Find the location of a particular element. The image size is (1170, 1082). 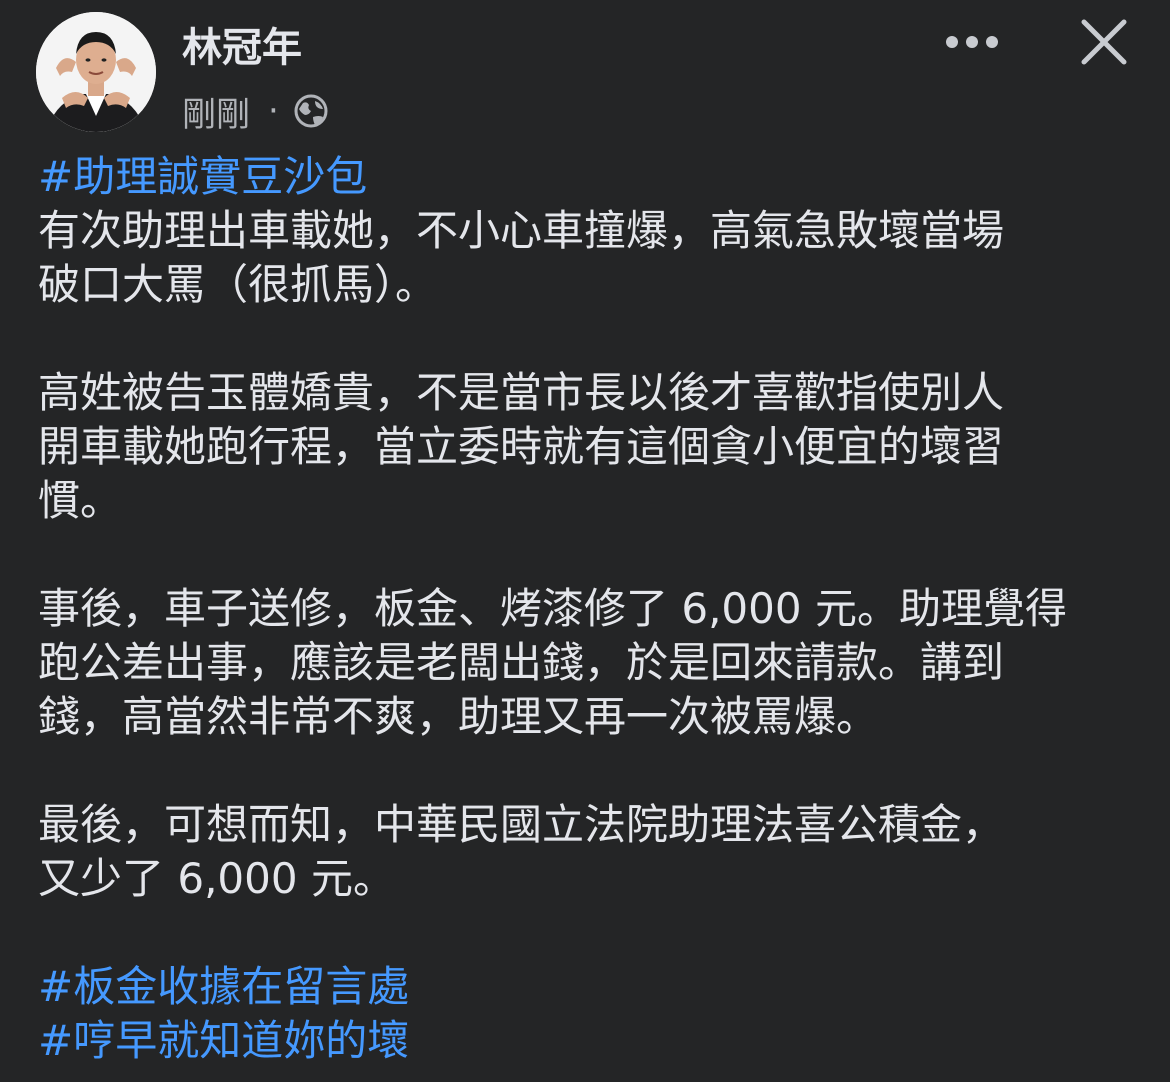

author-avatar is located at coordinates (96, 72).